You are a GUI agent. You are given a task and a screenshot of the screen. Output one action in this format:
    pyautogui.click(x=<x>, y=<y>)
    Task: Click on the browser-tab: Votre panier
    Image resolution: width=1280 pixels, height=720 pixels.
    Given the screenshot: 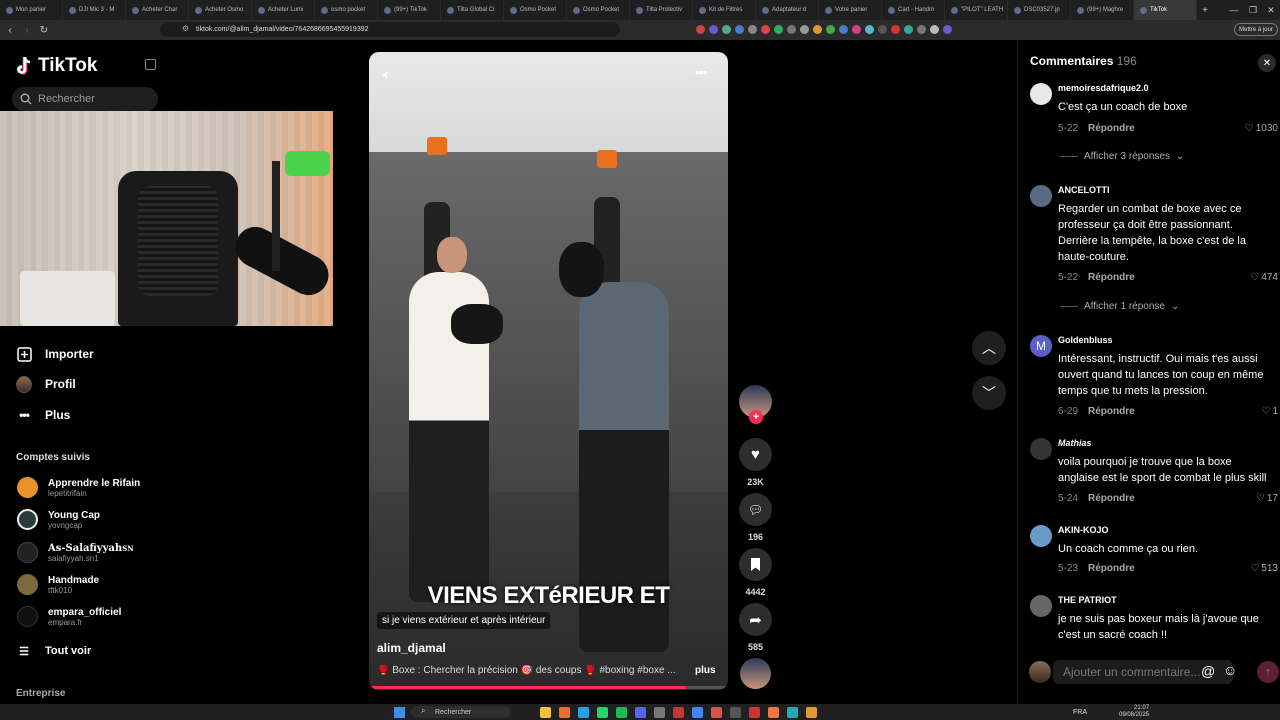 What is the action you would take?
    pyautogui.click(x=850, y=10)
    